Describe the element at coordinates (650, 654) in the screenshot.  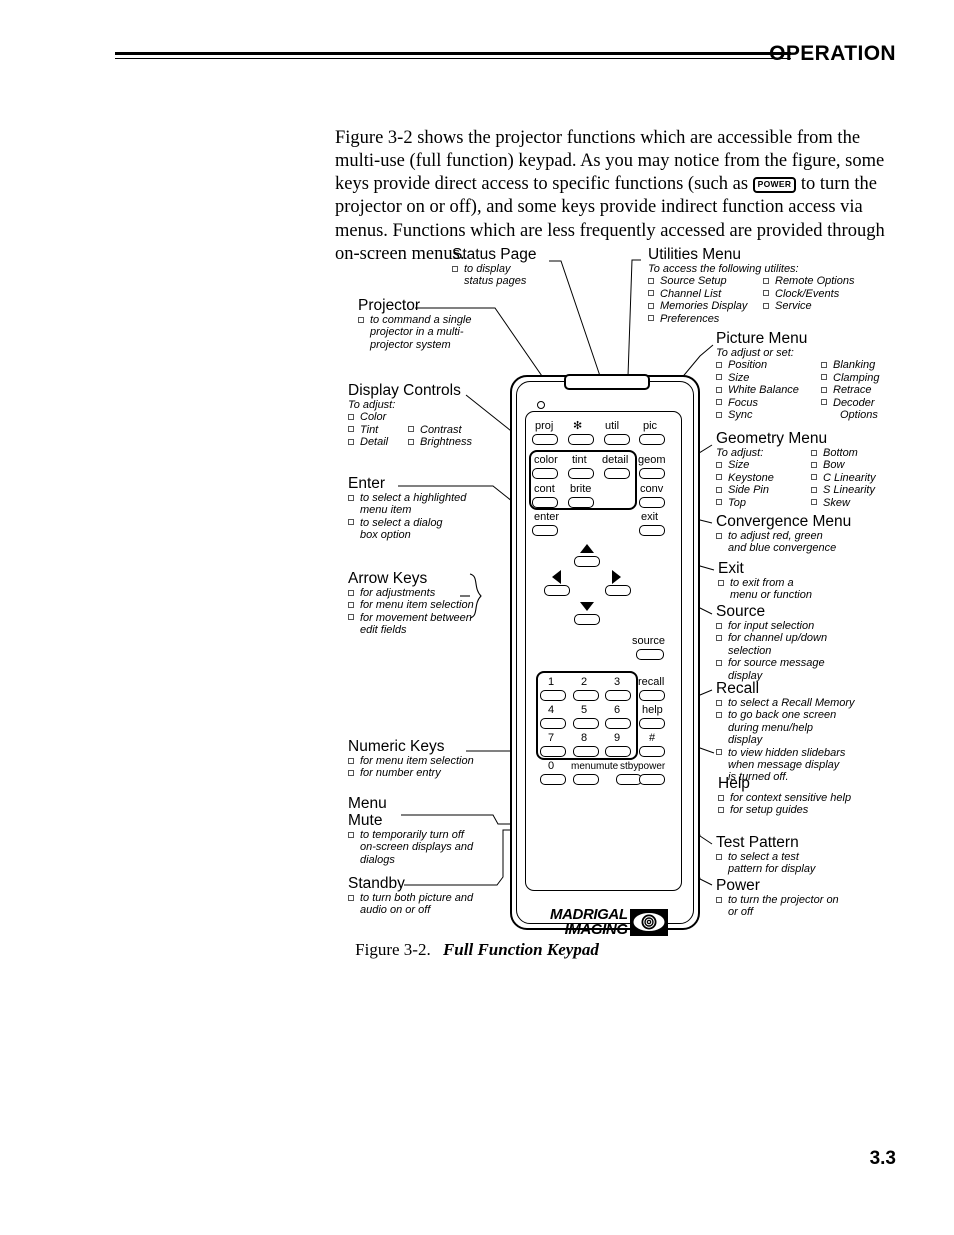
I see `key-source` at that location.